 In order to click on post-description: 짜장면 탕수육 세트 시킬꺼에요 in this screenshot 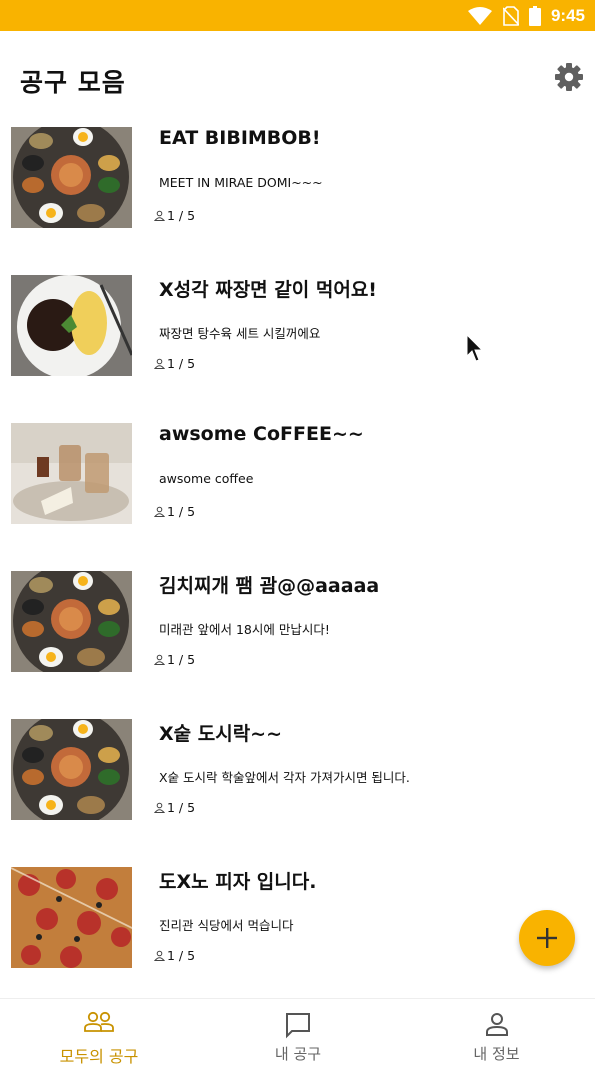, I will do `click(240, 333)`.